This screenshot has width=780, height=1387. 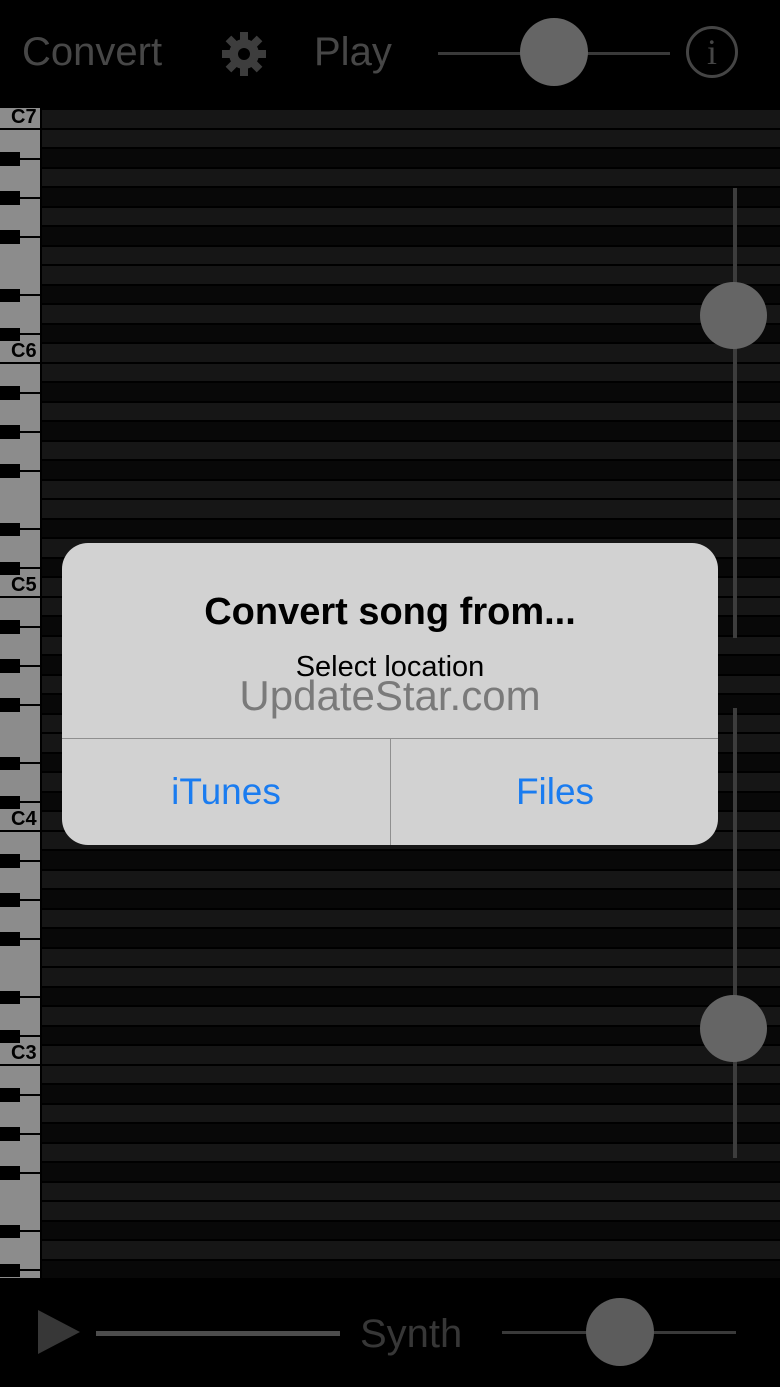 I want to click on itunes-button: iTunes, so click(x=226, y=792).